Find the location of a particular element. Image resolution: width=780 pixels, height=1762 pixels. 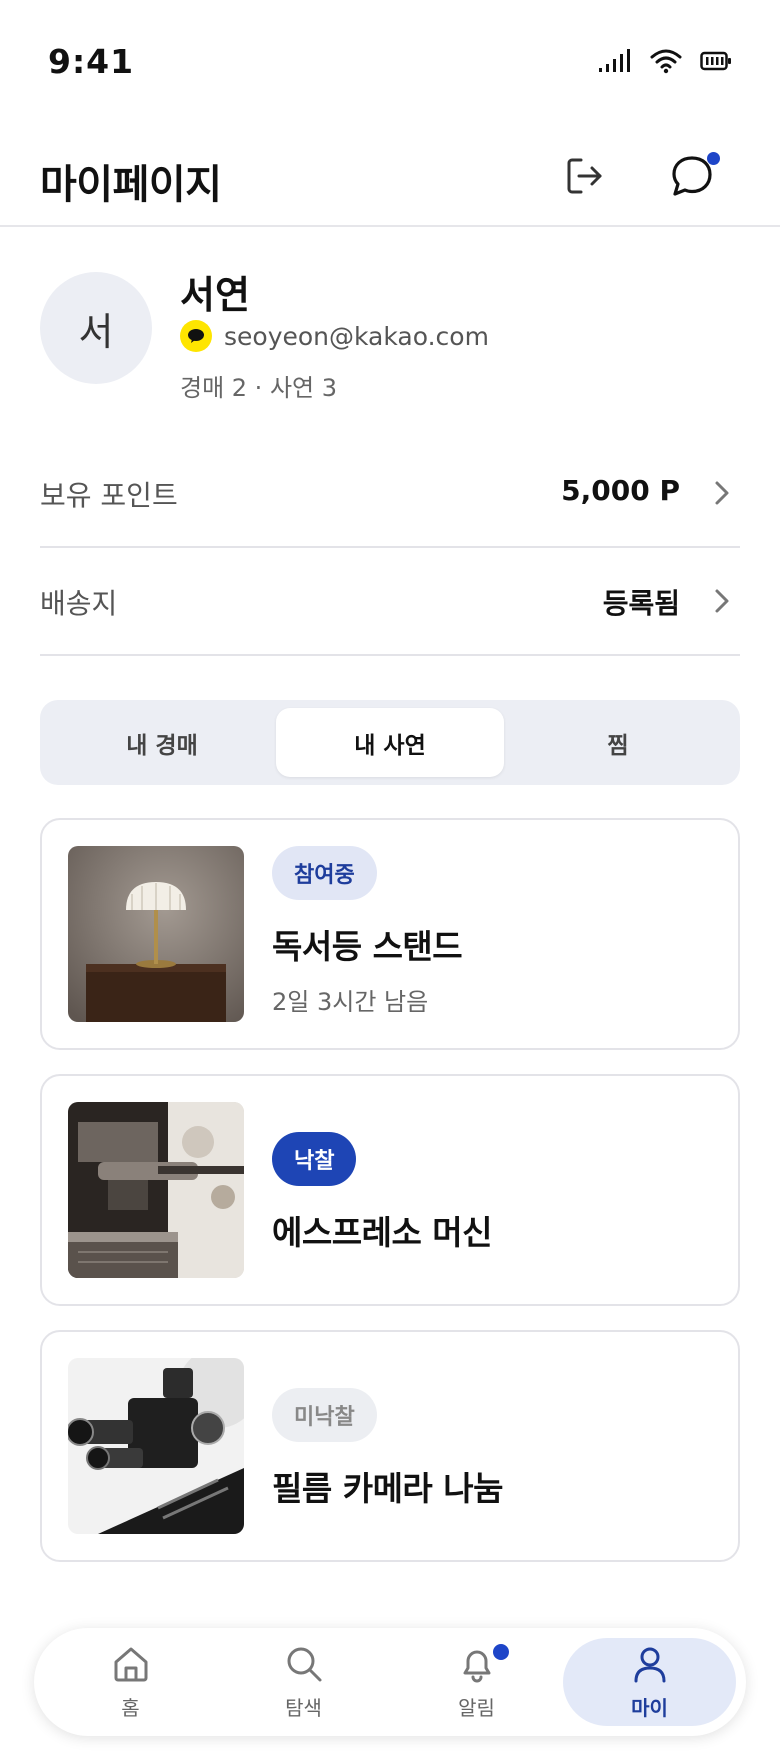

logout-button is located at coordinates (585, 178).